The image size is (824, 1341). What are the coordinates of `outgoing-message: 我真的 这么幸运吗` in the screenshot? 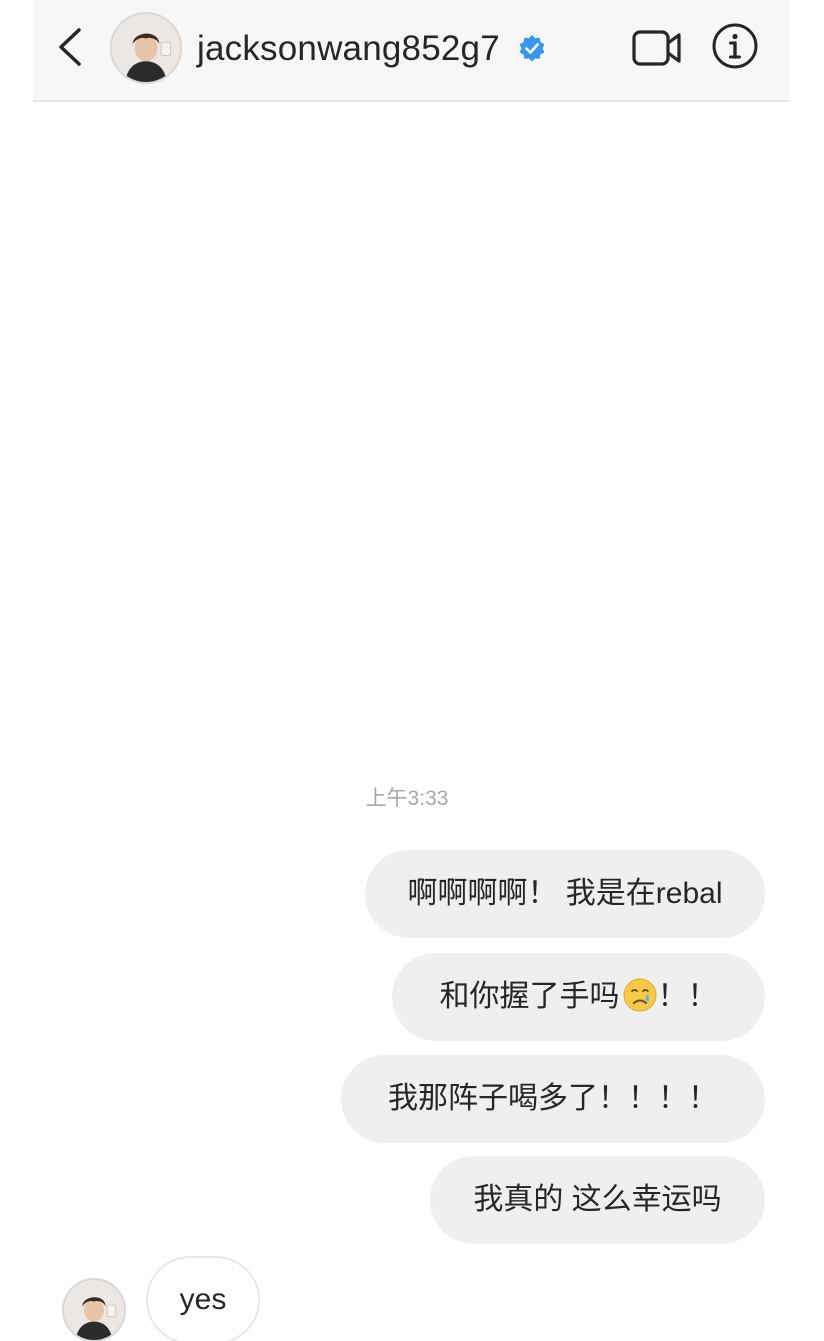 It's located at (597, 1200).